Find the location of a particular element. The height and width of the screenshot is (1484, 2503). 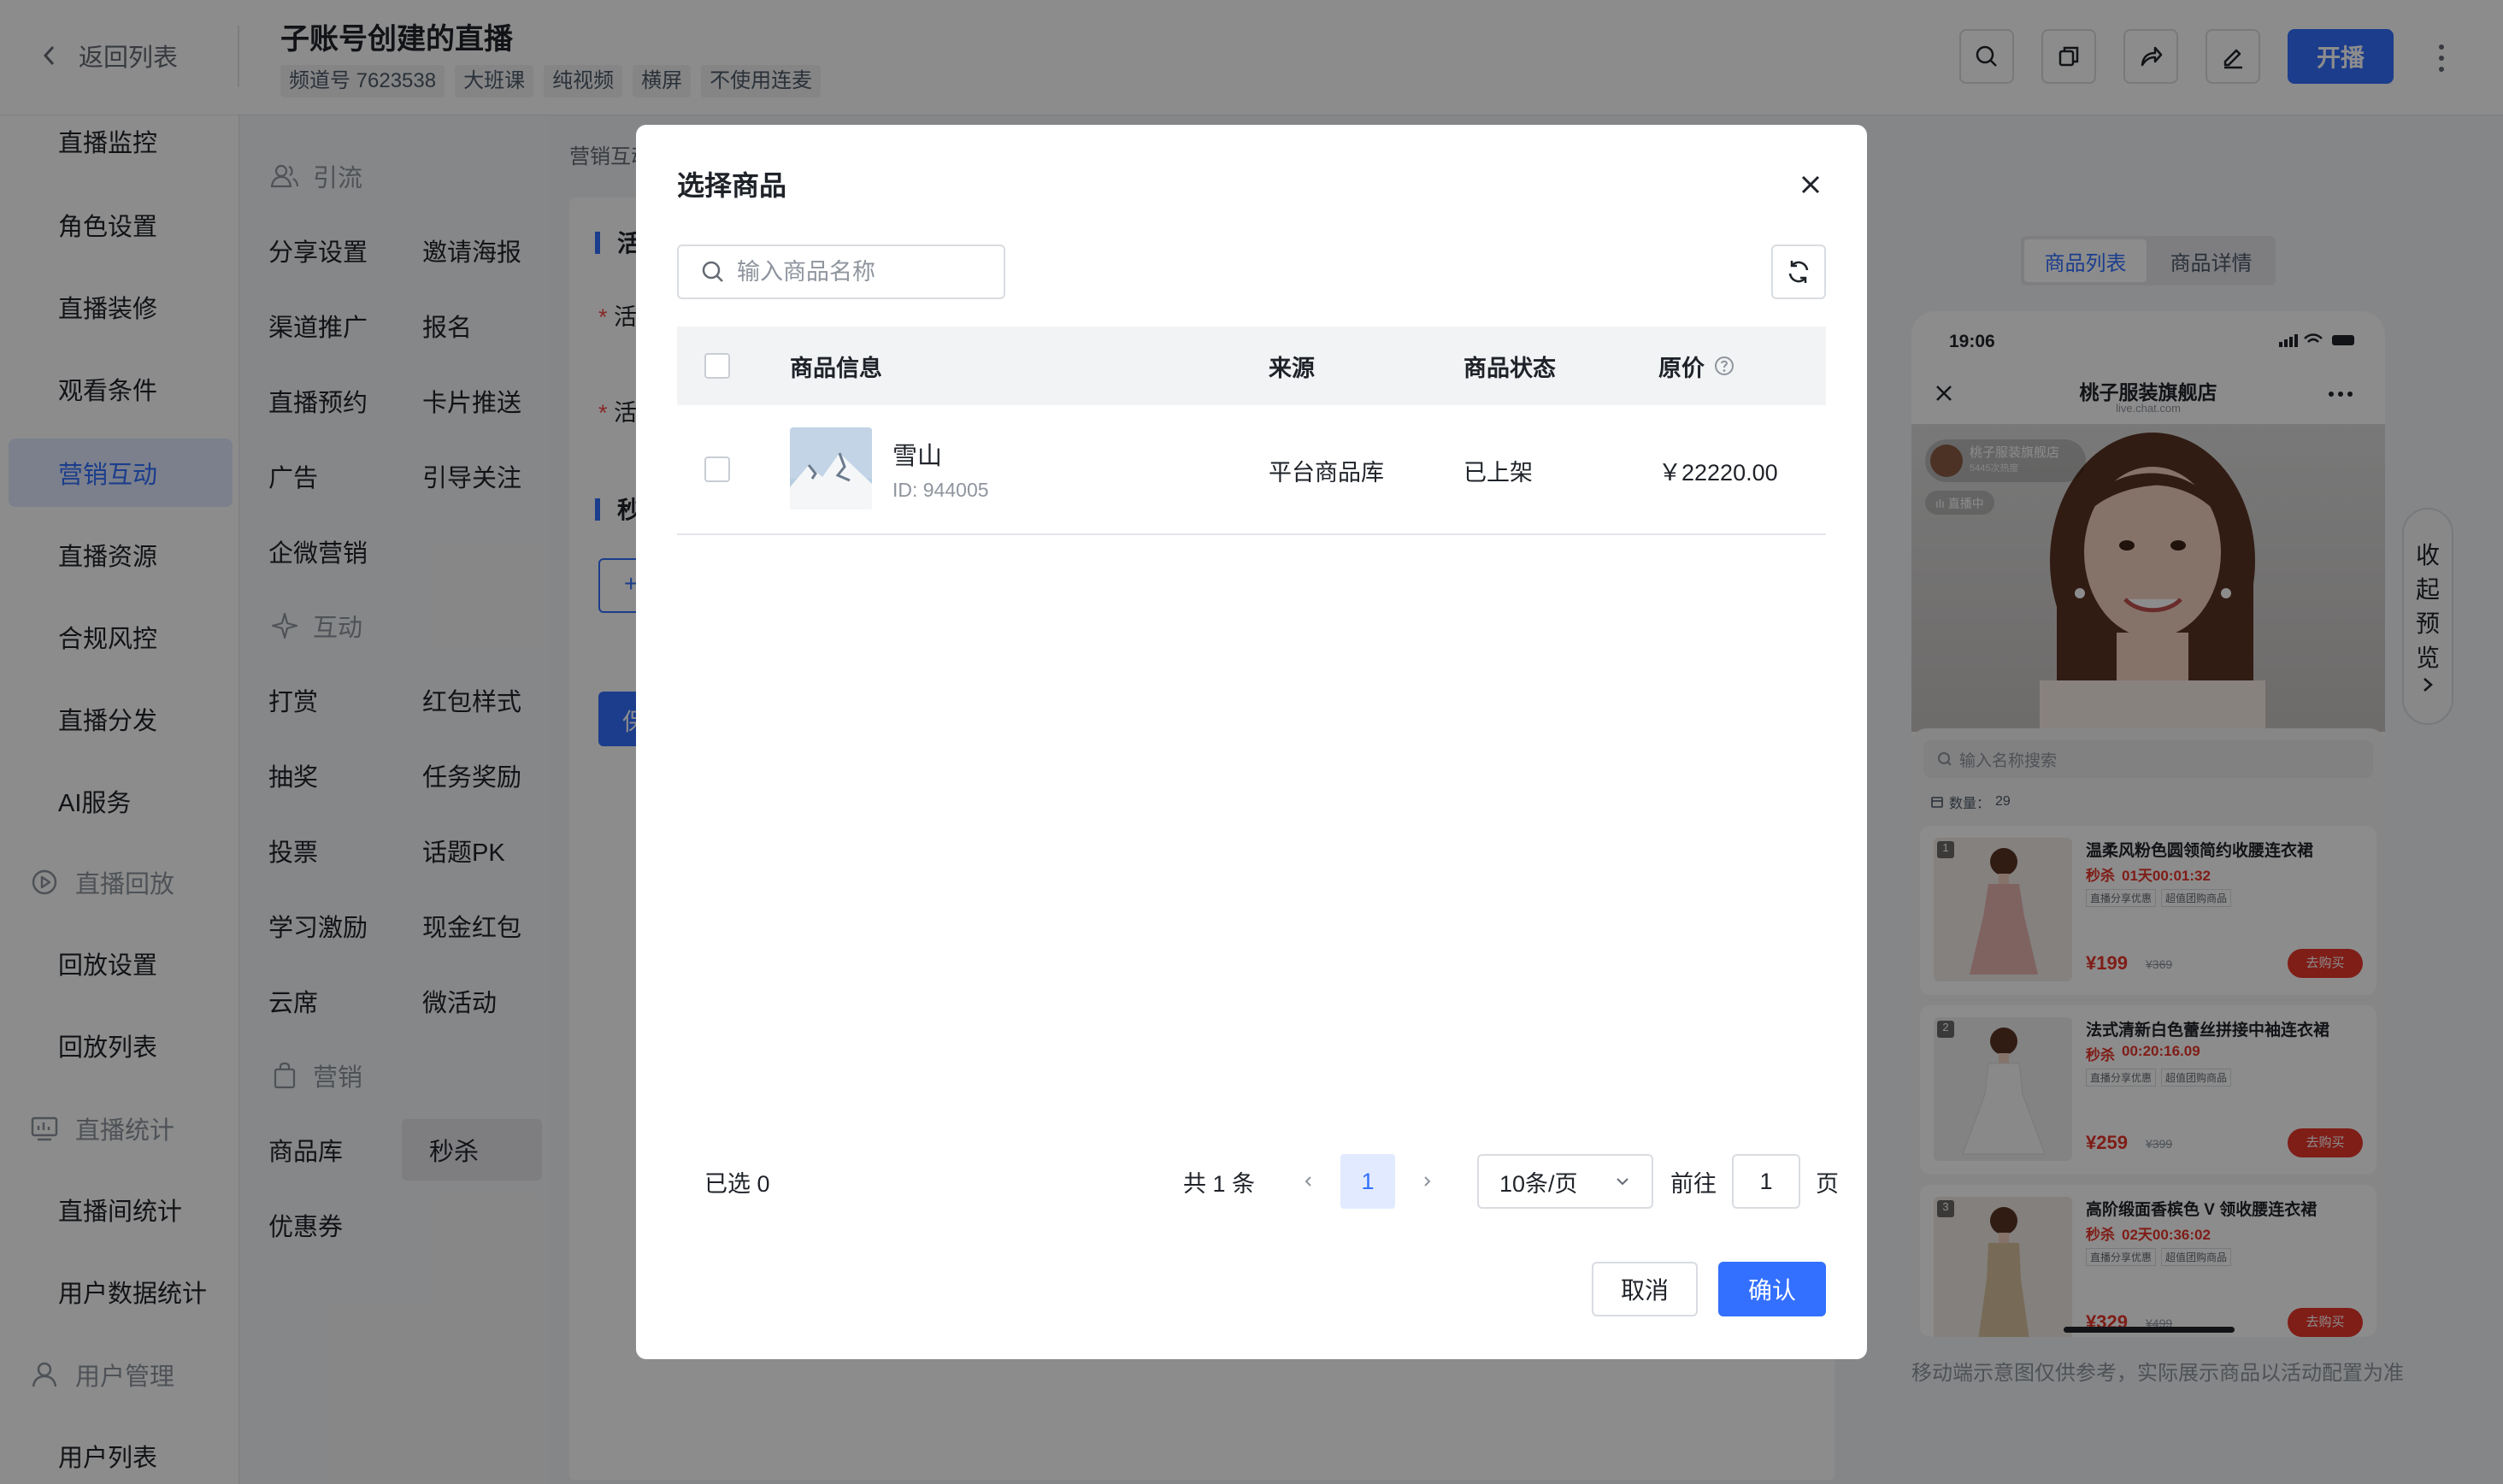

product-search-input is located at coordinates (865, 272).